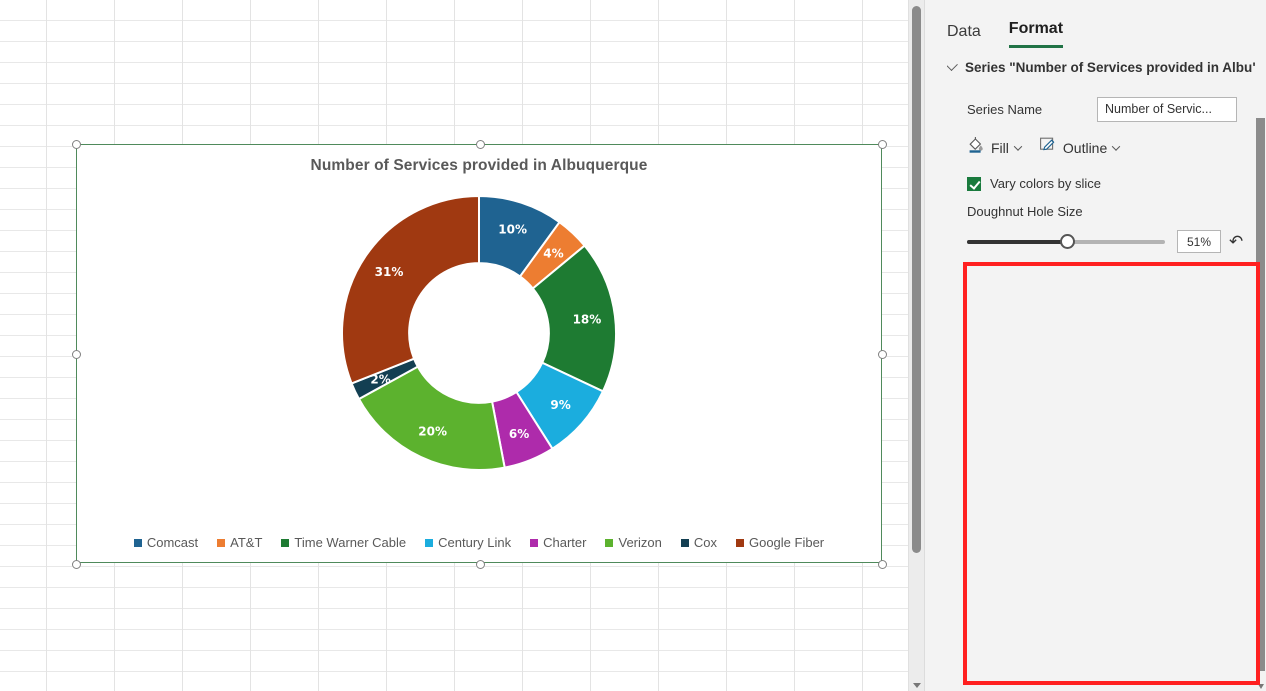 This screenshot has height=691, width=1266. What do you see at coordinates (587, 319) in the screenshot?
I see `slice-data-label: 18%` at bounding box center [587, 319].